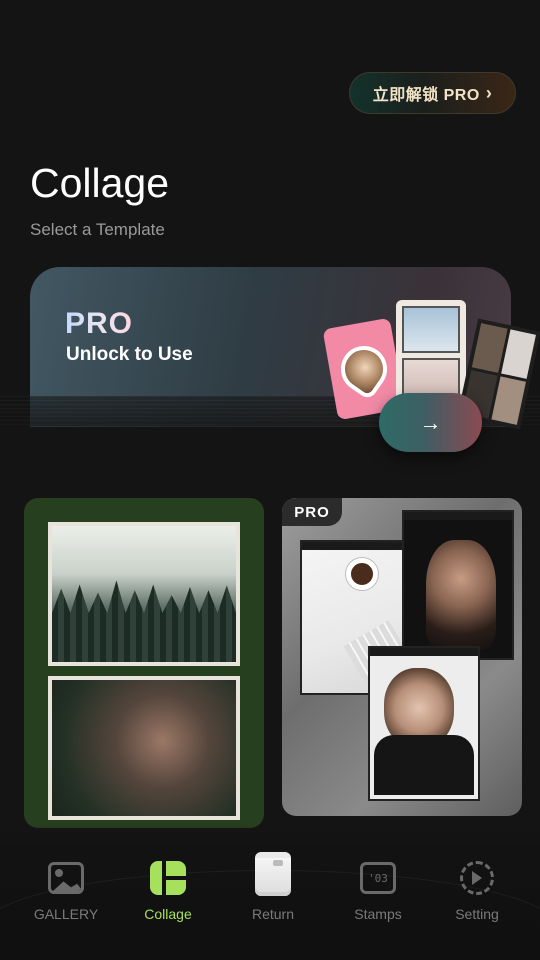  Describe the element at coordinates (129, 354) in the screenshot. I see `unlock-to-use-label: Unlock to Use` at that location.